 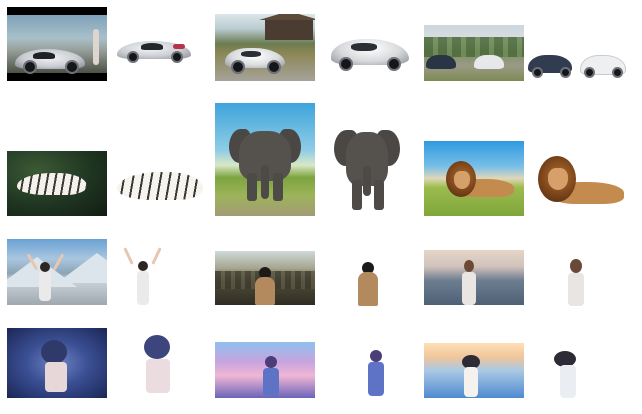 I want to click on mountain-shape, so click(x=82, y=268).